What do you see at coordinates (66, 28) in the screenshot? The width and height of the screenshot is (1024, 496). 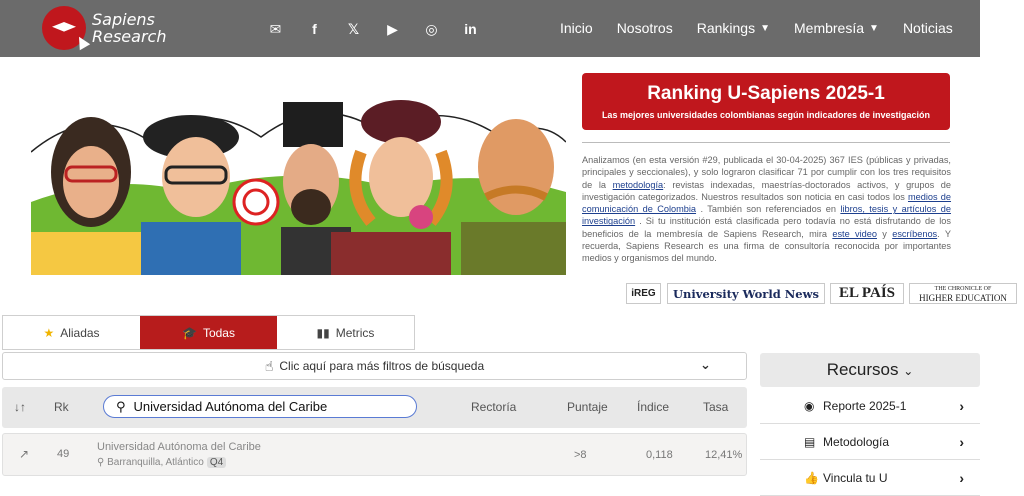 I see `graduation-cap-icon` at bounding box center [66, 28].